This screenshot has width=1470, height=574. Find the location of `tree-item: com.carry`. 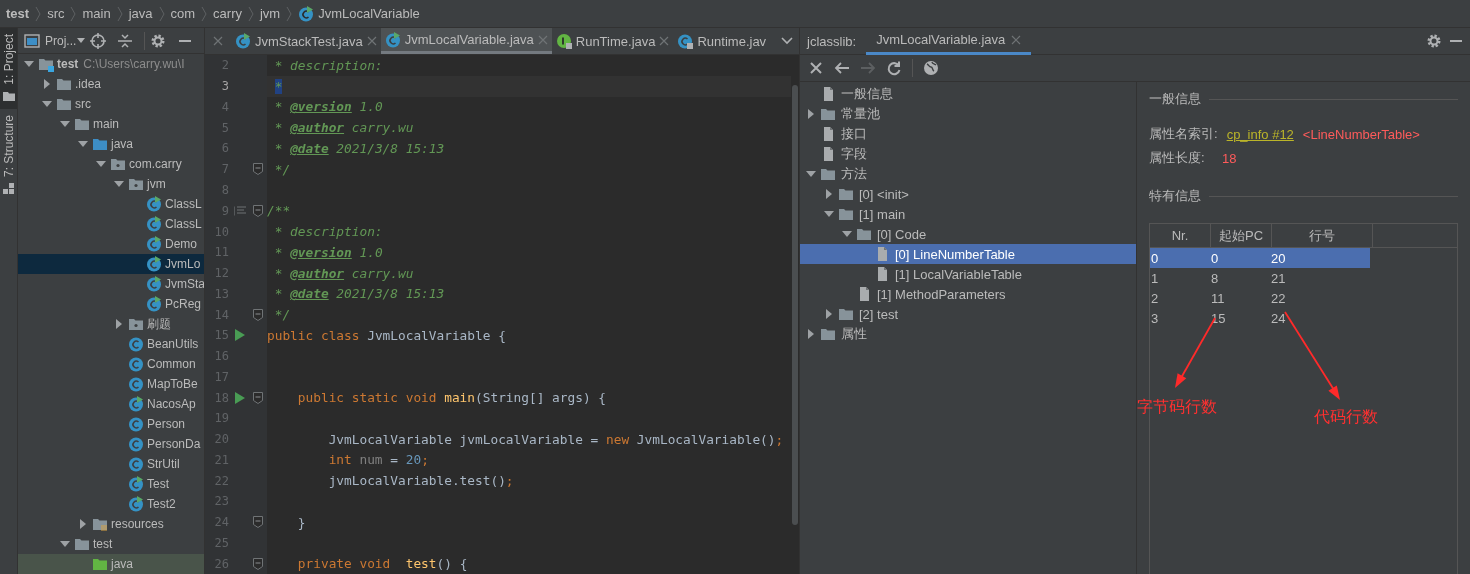

tree-item: com.carry is located at coordinates (111, 164).